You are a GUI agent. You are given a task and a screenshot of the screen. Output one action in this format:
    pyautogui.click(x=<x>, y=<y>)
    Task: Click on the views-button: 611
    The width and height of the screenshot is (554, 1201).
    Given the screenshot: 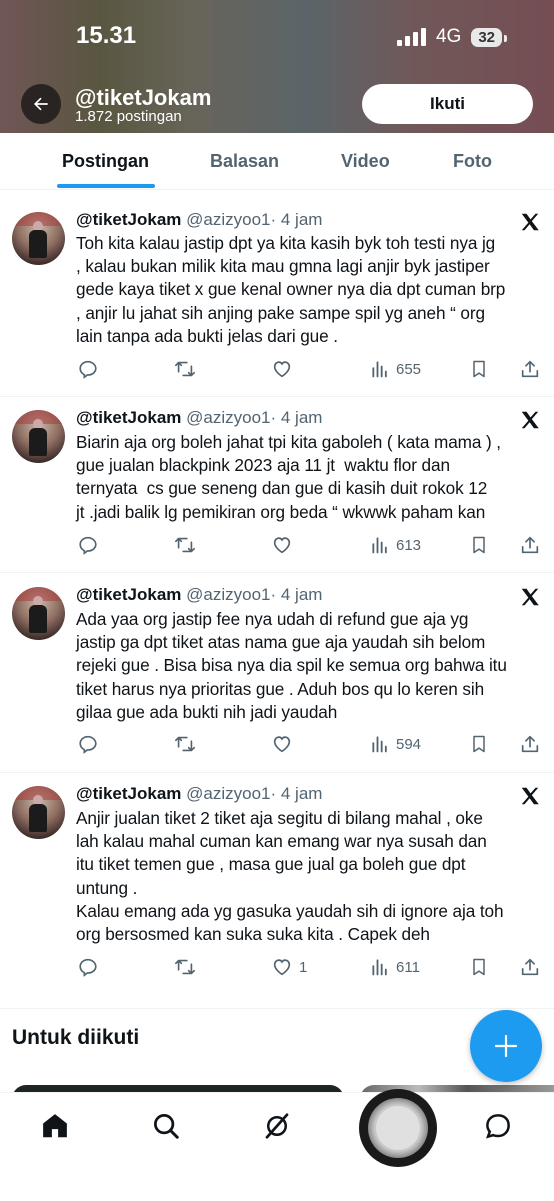 What is the action you would take?
    pyautogui.click(x=395, y=967)
    